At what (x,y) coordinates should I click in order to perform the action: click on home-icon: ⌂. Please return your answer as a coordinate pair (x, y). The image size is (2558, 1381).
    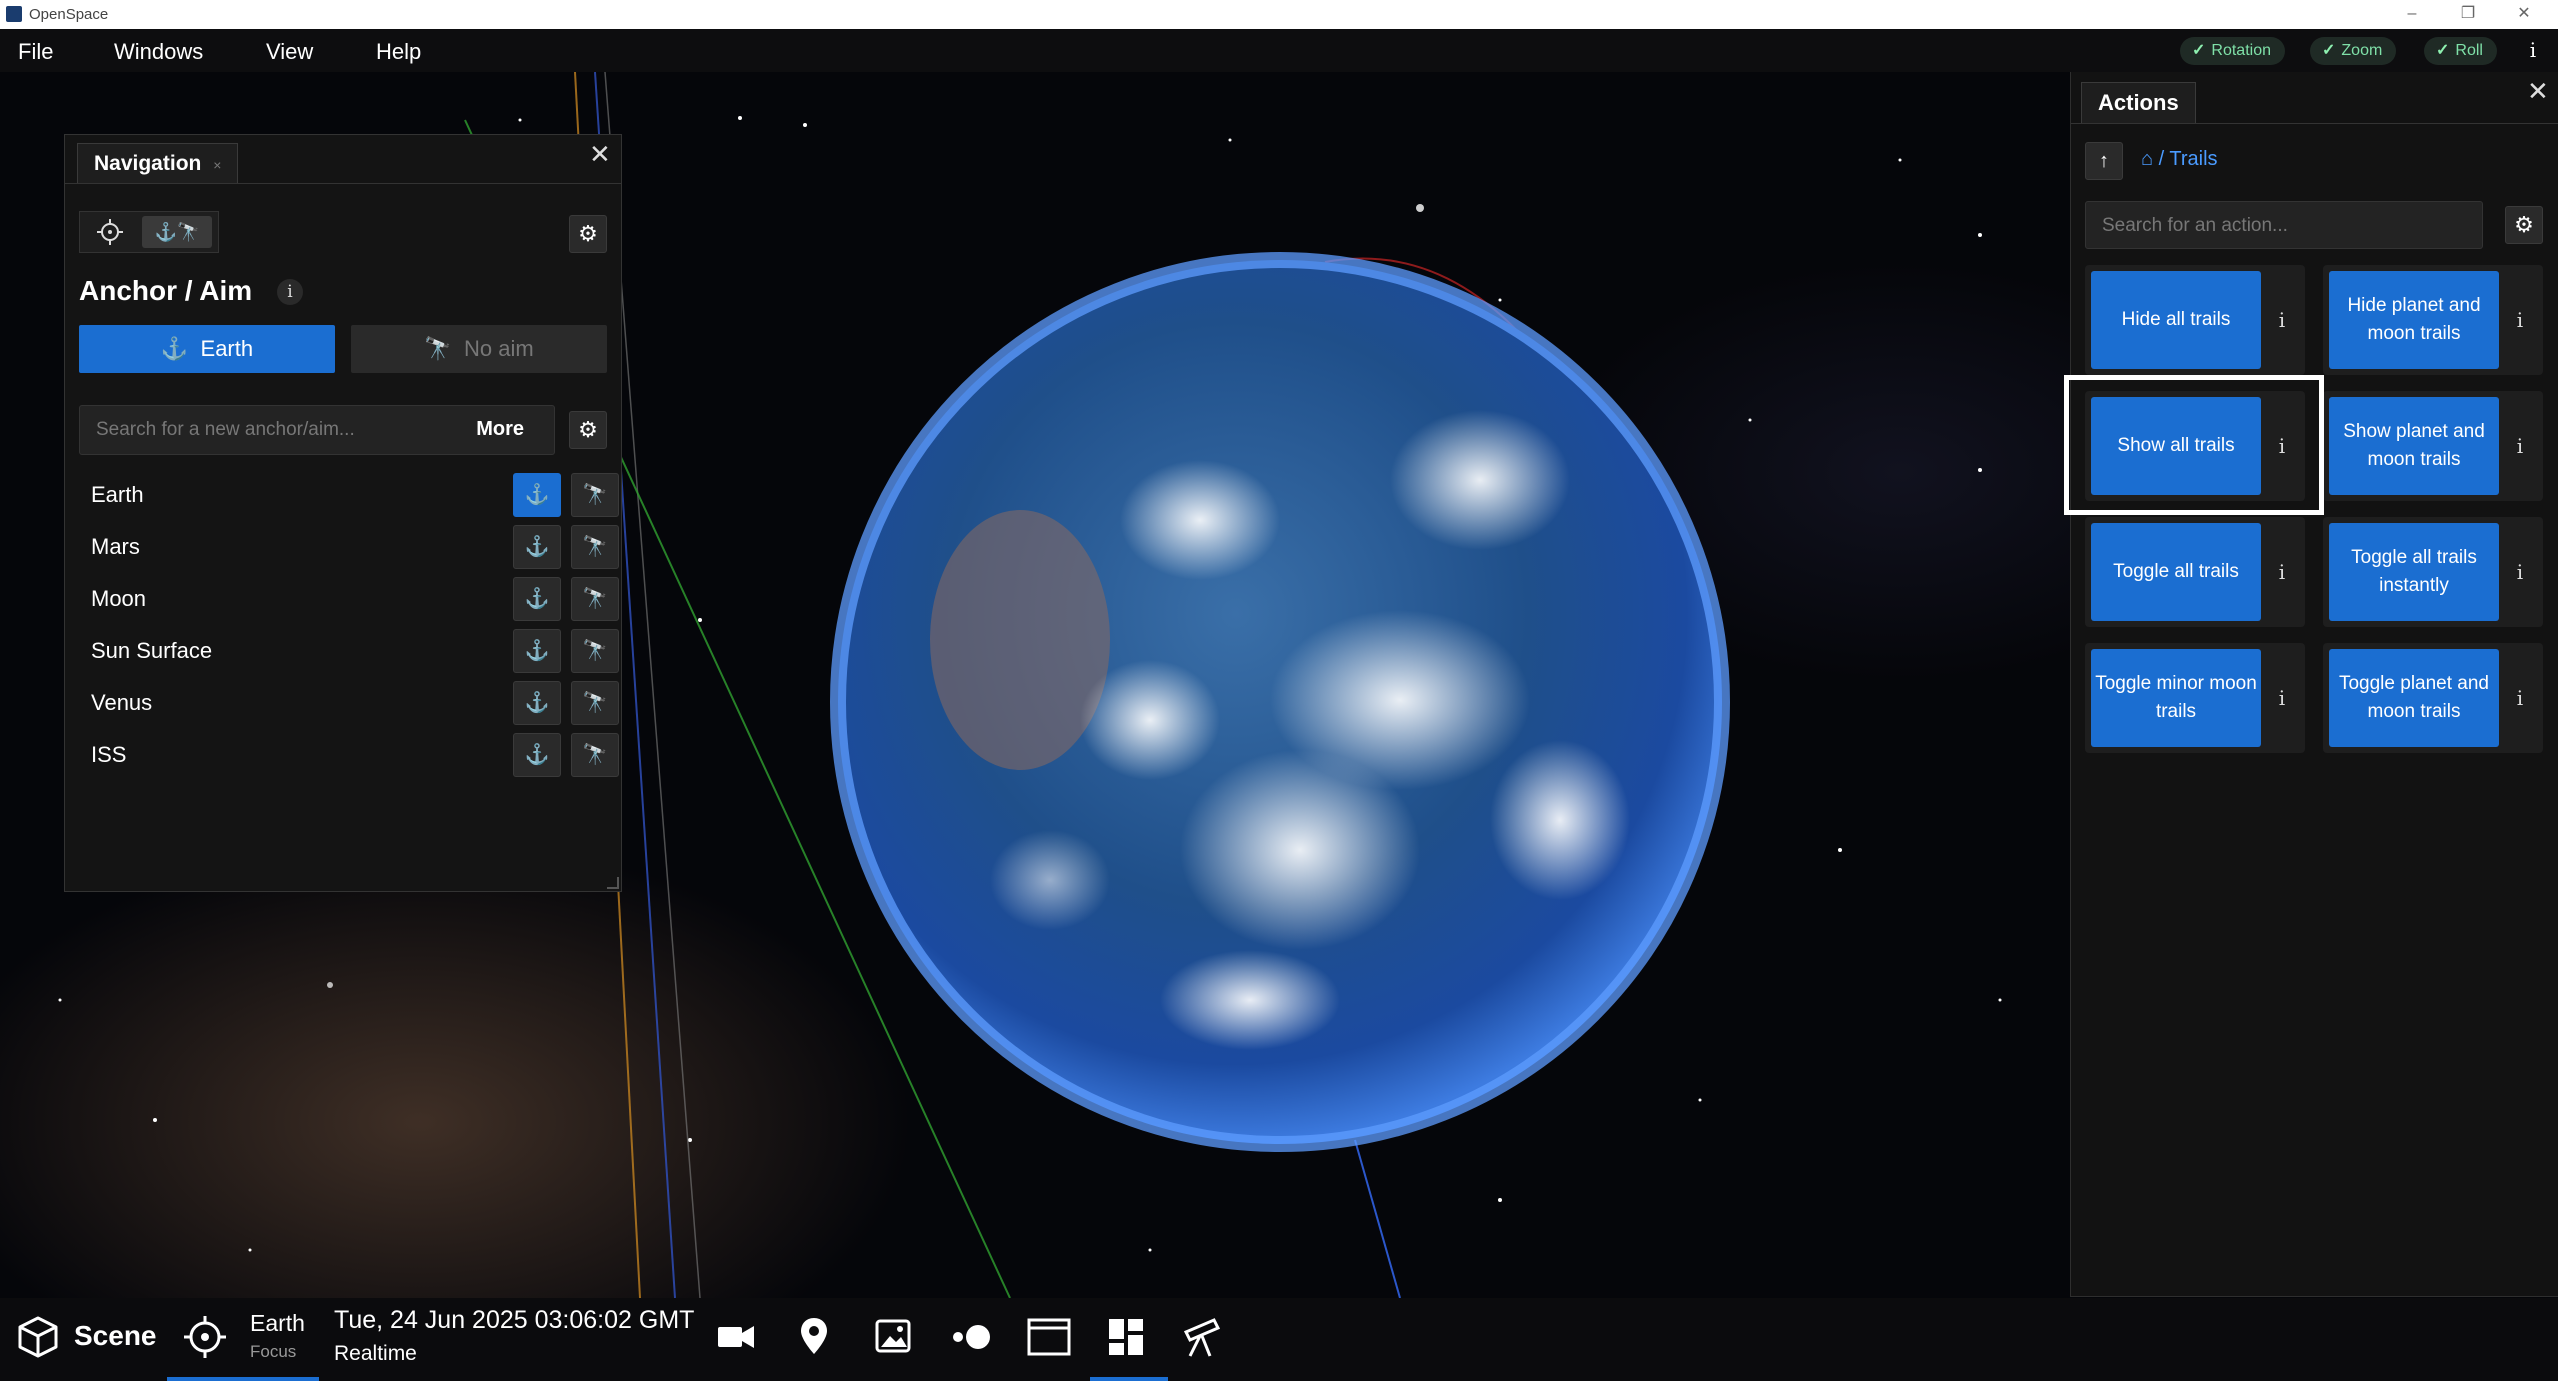
    Looking at the image, I should click on (2150, 159).